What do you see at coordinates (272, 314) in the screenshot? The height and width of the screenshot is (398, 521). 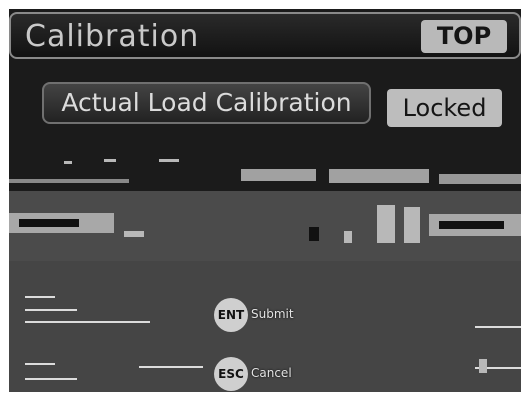 I see `enter-key-label: Submit` at bounding box center [272, 314].